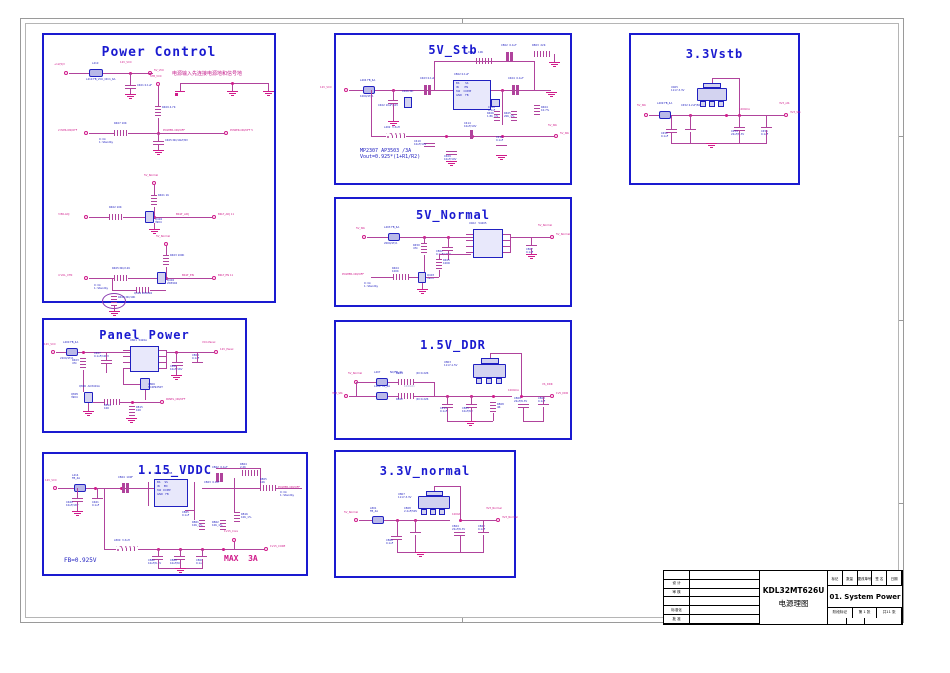 The height and width of the screenshot is (673, 950). I want to click on u807-pin1, so click(424, 512).